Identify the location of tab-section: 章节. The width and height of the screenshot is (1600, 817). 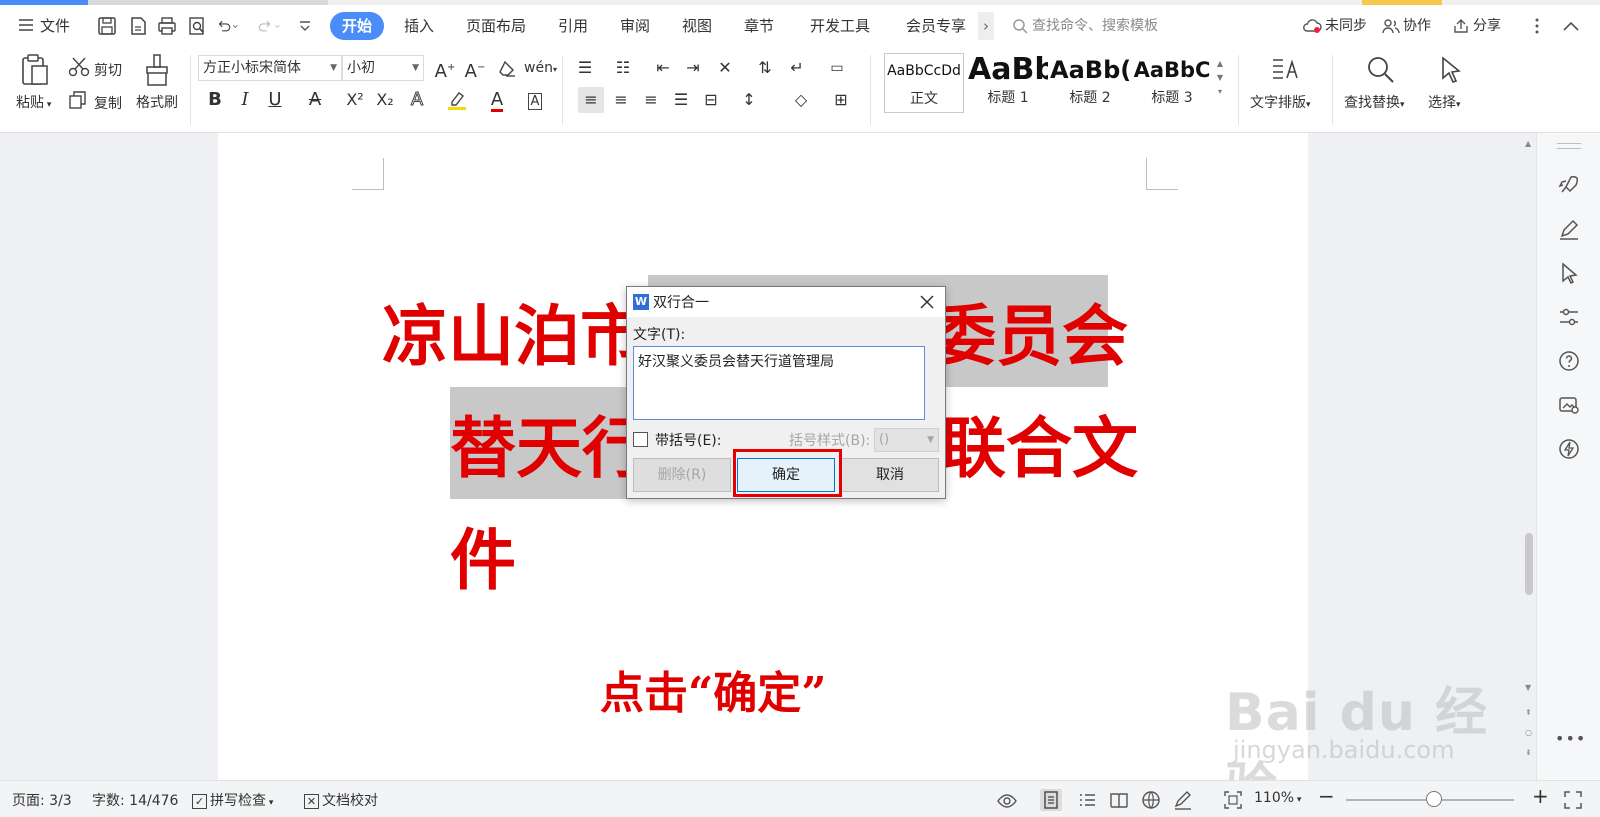
(759, 26).